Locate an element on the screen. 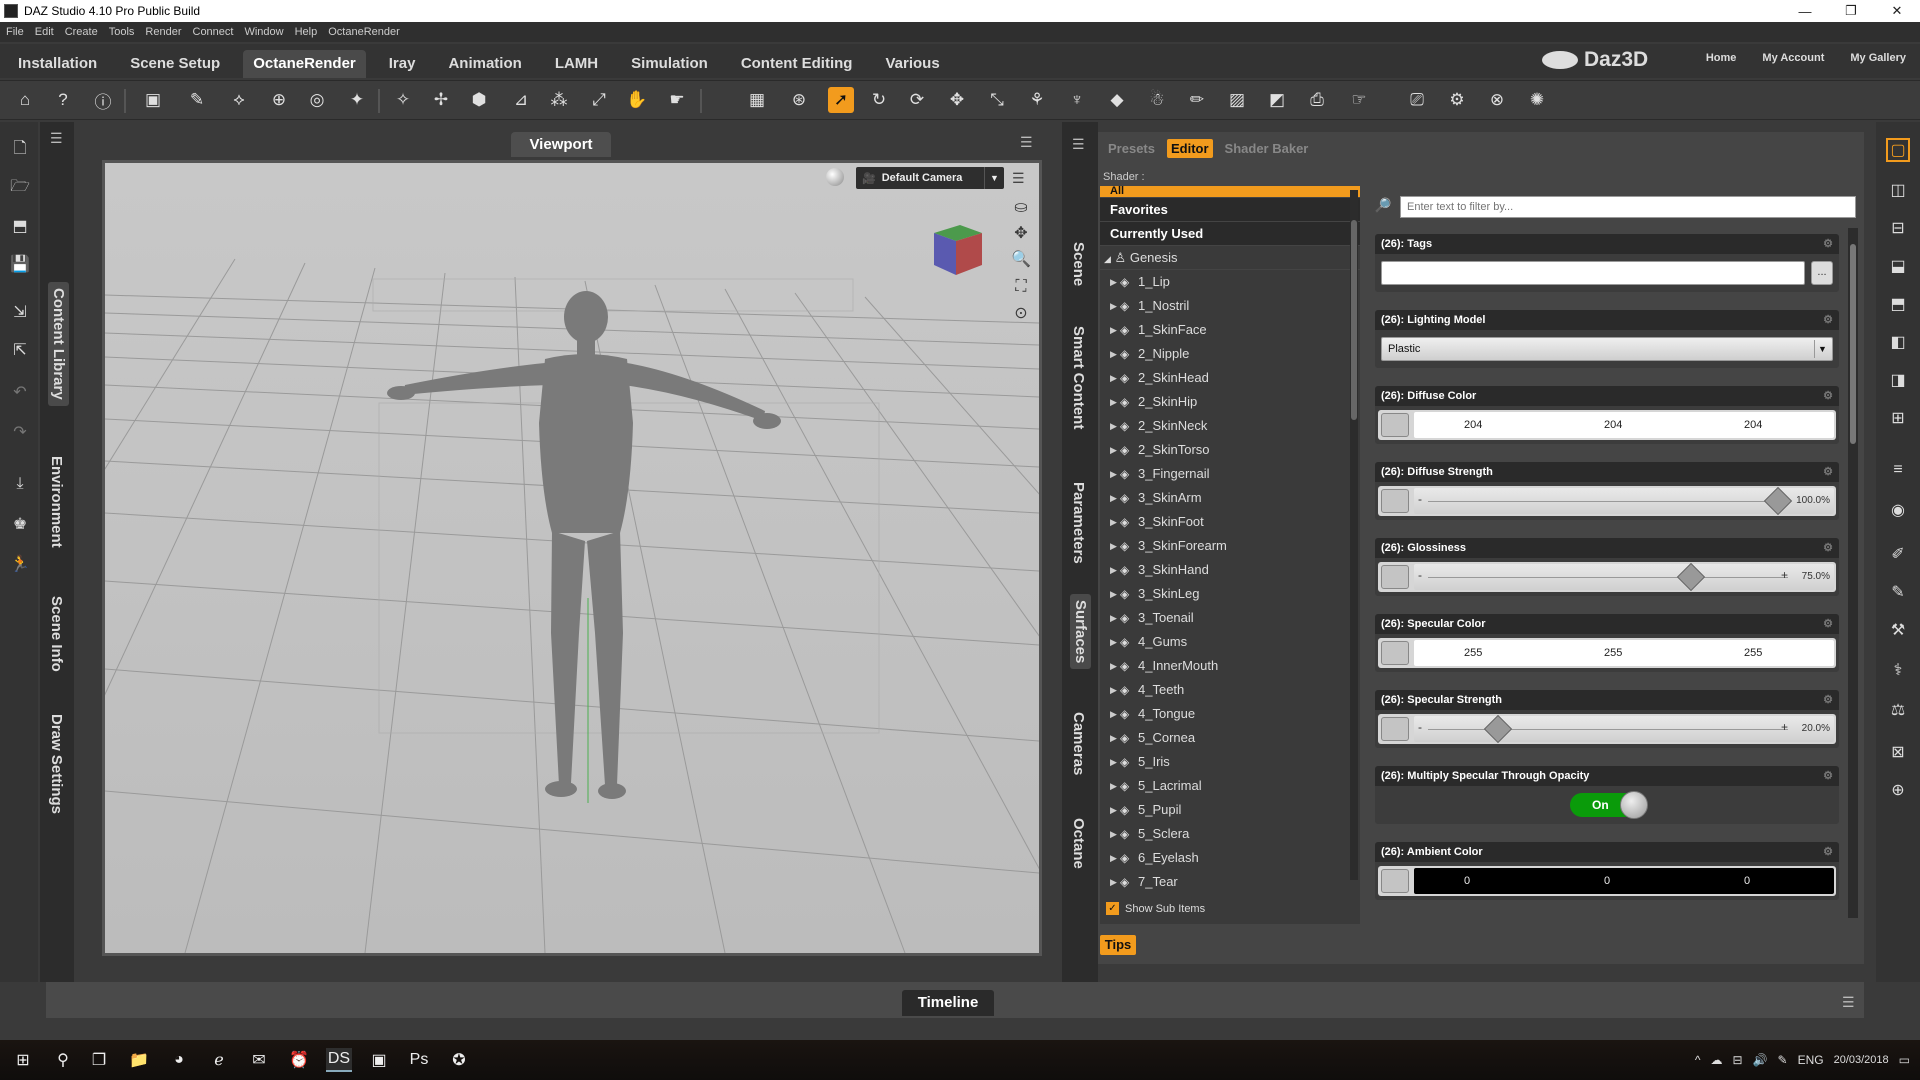  mail-icon: ✉ is located at coordinates (259, 1060).